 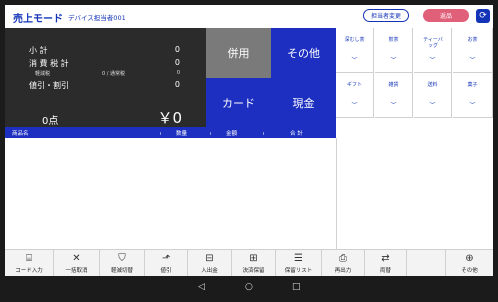 I want to click on other-payment-button: その他, so click(x=303, y=53).